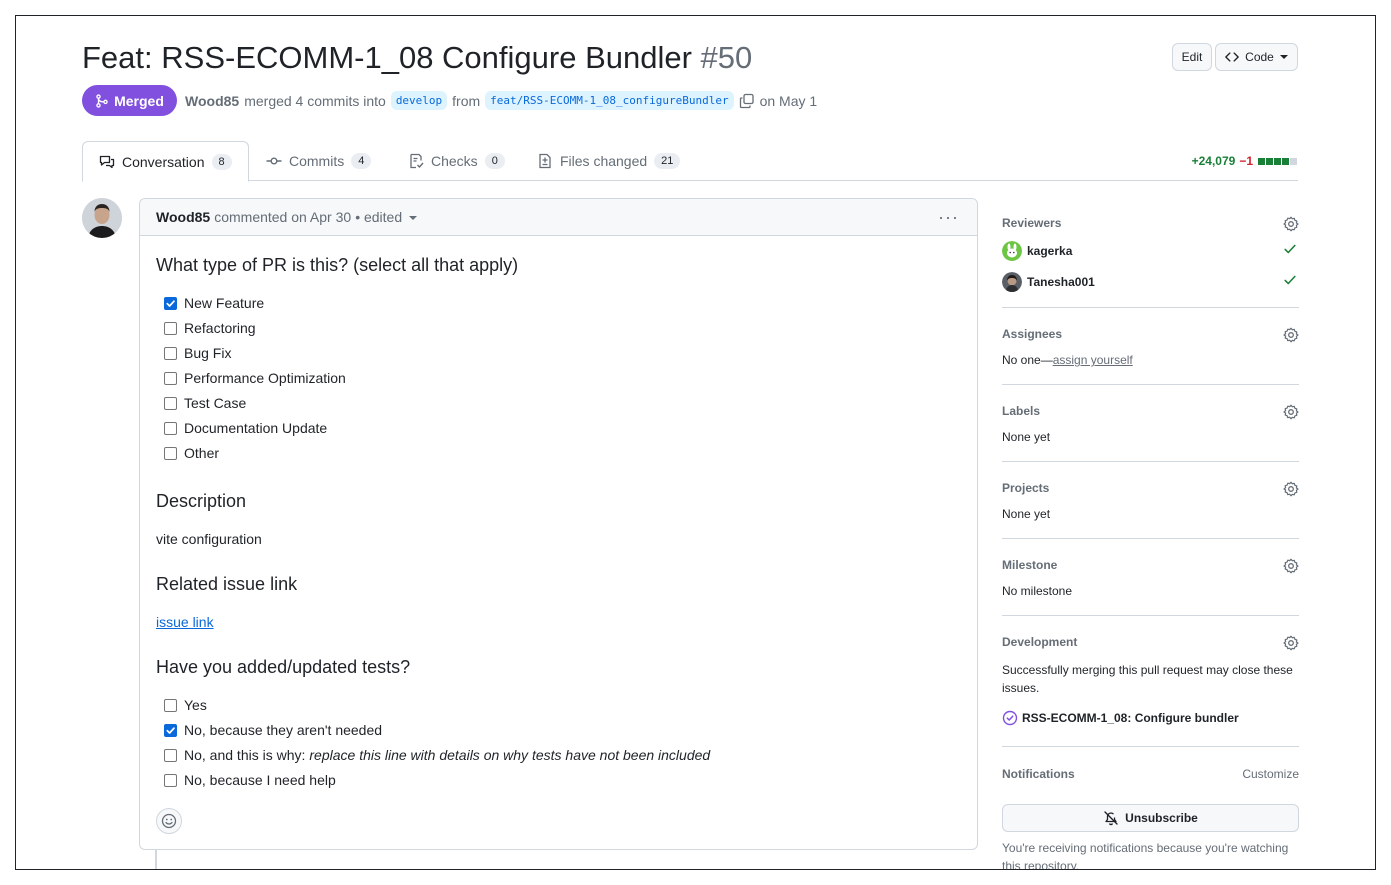 The image size is (1391, 885). Describe the element at coordinates (209, 539) in the screenshot. I see `description-text: vite configuration` at that location.